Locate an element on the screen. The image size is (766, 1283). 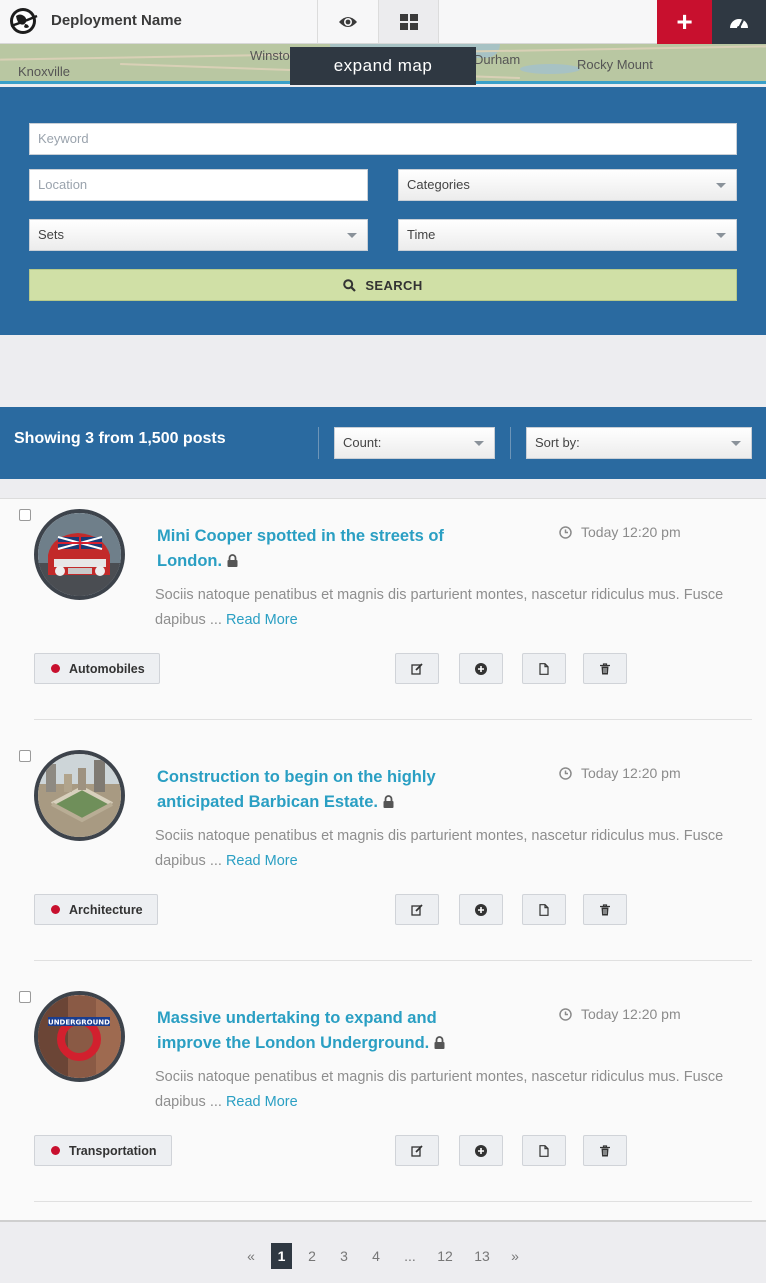
categories-select-label: Categories is located at coordinates (438, 184).